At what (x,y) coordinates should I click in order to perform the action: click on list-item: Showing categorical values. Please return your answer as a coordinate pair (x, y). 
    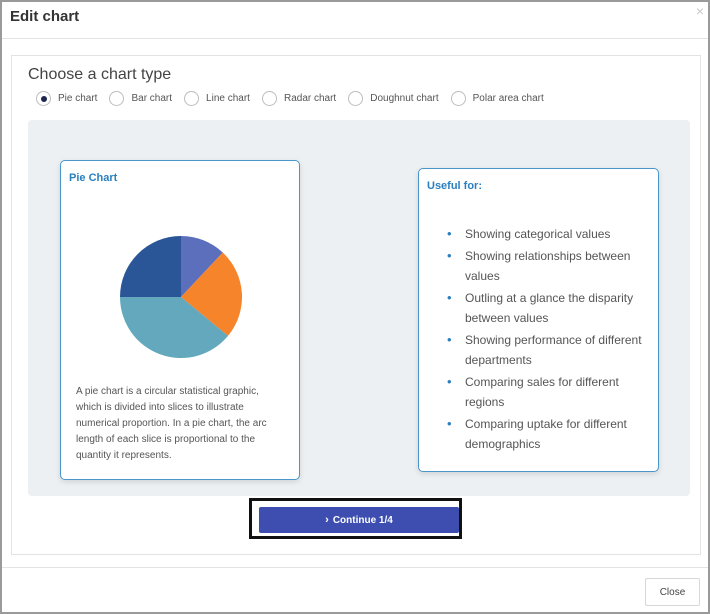
    Looking at the image, I should click on (547, 234).